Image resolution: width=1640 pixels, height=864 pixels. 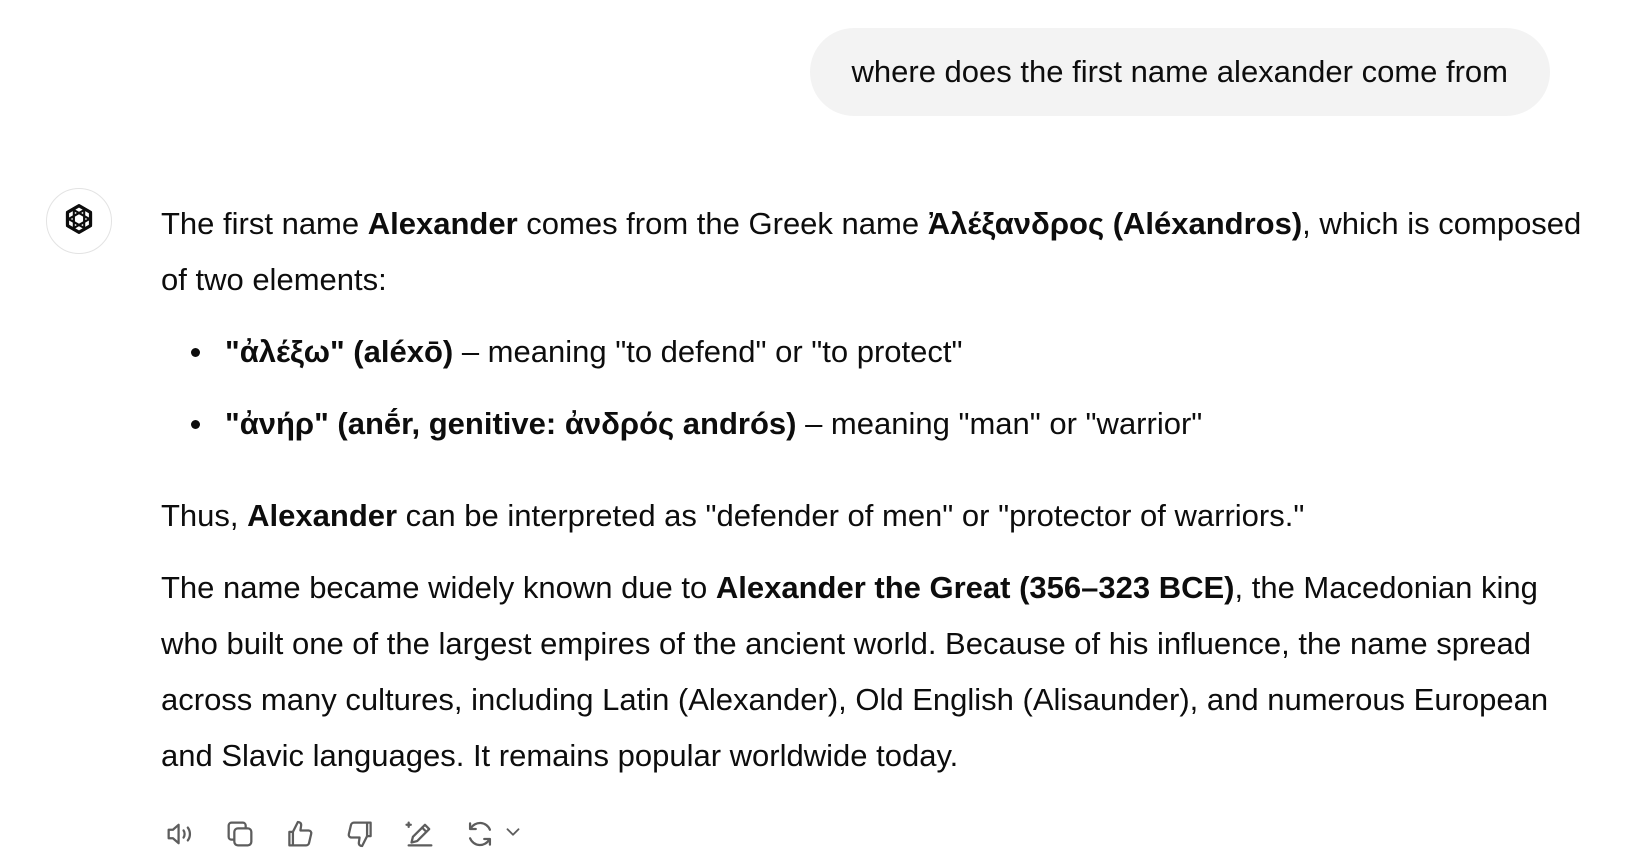 What do you see at coordinates (999, 423) in the screenshot?
I see `element-meaning: – meaning "man" or "warrior"` at bounding box center [999, 423].